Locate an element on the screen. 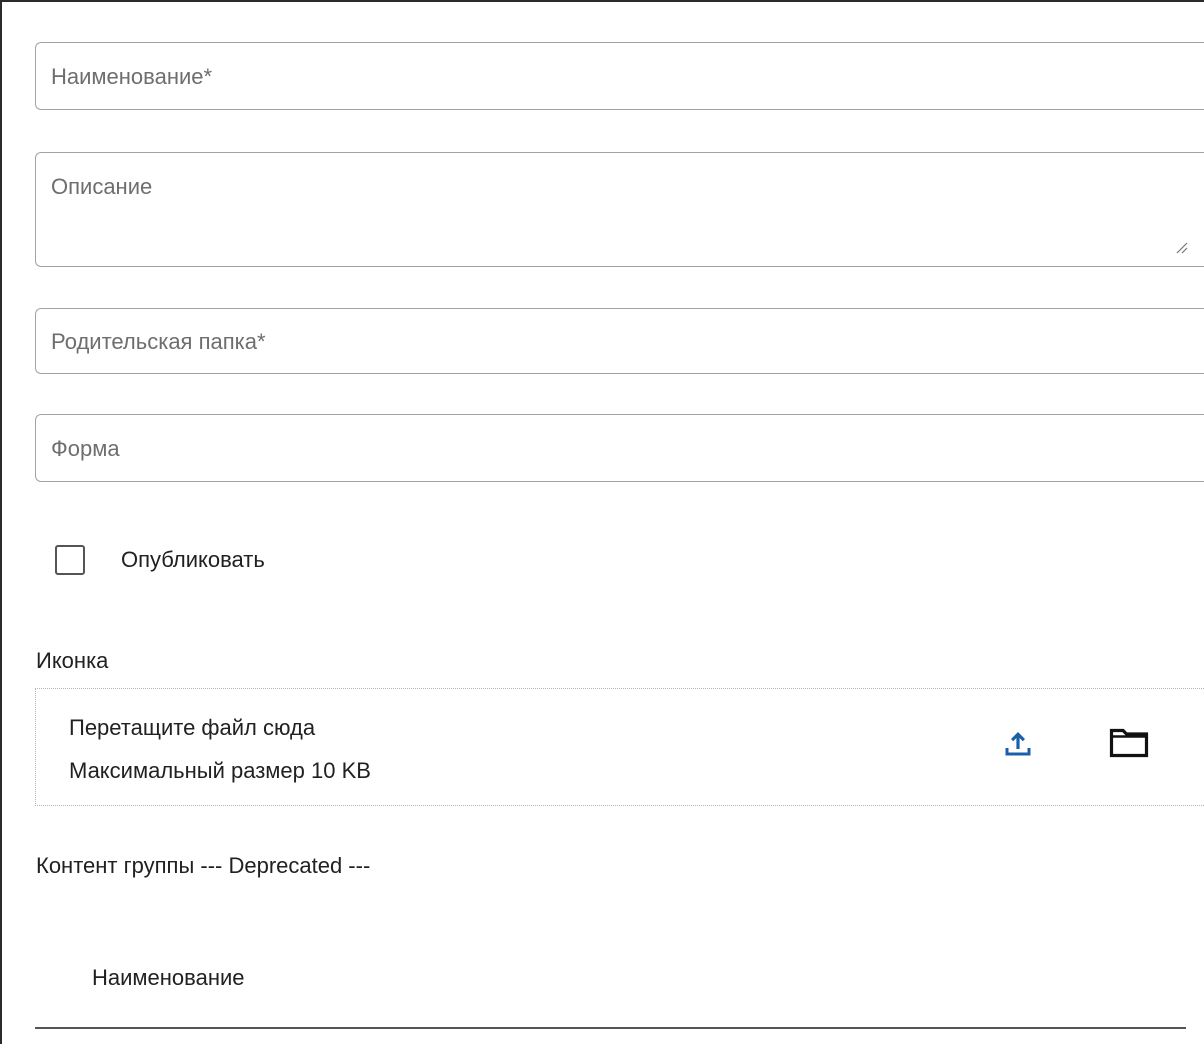 The image size is (1204, 1044). publish-checkbox-row: Опубликовать is located at coordinates (160, 560).